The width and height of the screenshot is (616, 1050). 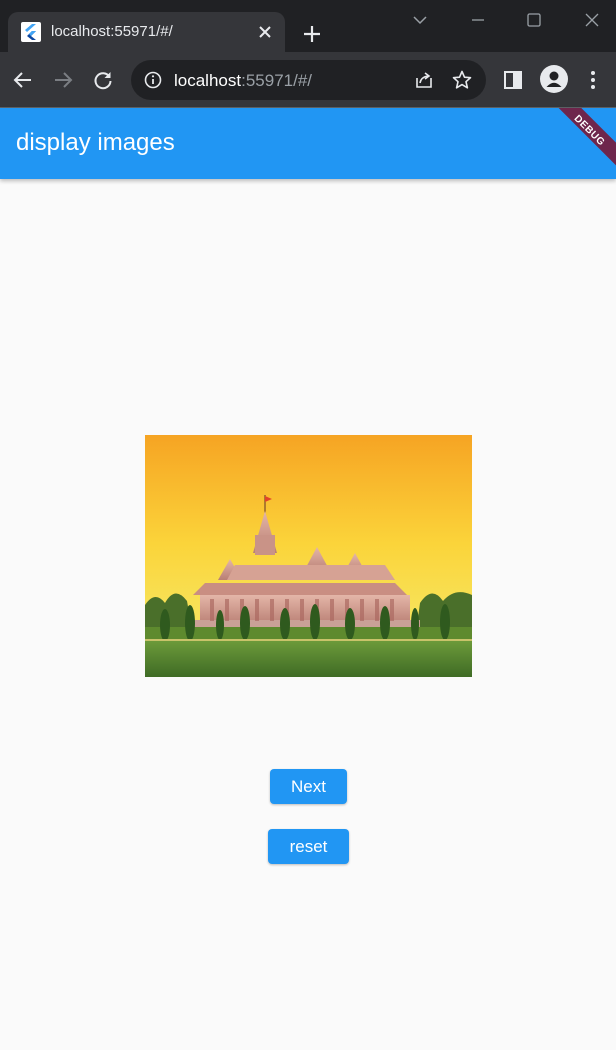 What do you see at coordinates (462, 80) in the screenshot?
I see `star-icon` at bounding box center [462, 80].